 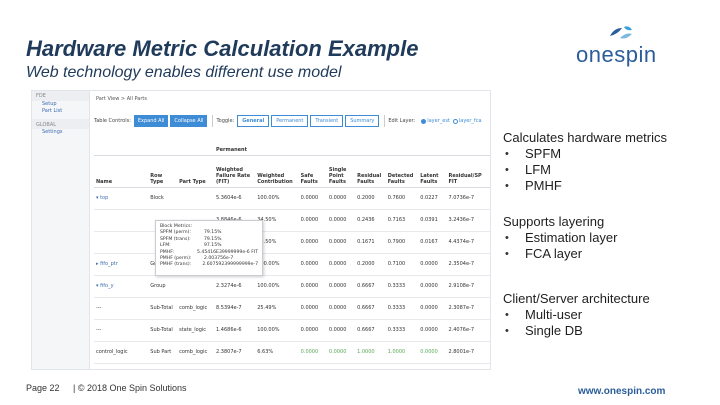 What do you see at coordinates (327, 121) in the screenshot?
I see `toggle-transient: Transient` at bounding box center [327, 121].